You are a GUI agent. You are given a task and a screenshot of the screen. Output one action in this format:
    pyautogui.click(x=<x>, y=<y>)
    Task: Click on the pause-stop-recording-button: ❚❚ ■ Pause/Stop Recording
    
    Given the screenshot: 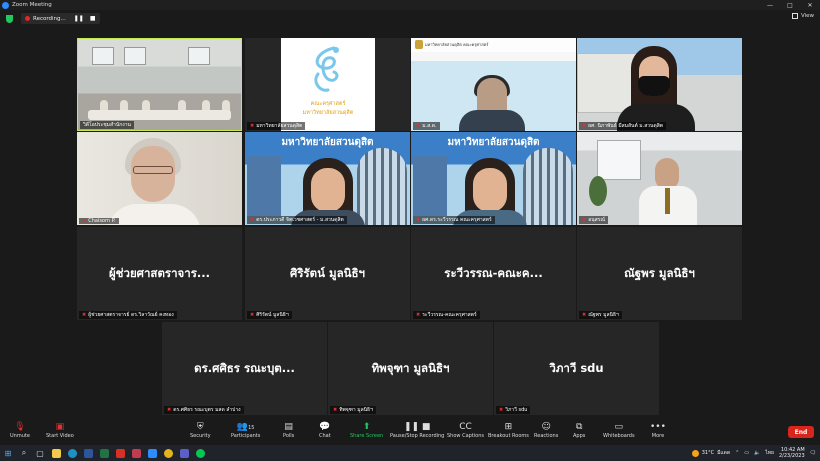 What is the action you would take?
    pyautogui.click(x=417, y=430)
    